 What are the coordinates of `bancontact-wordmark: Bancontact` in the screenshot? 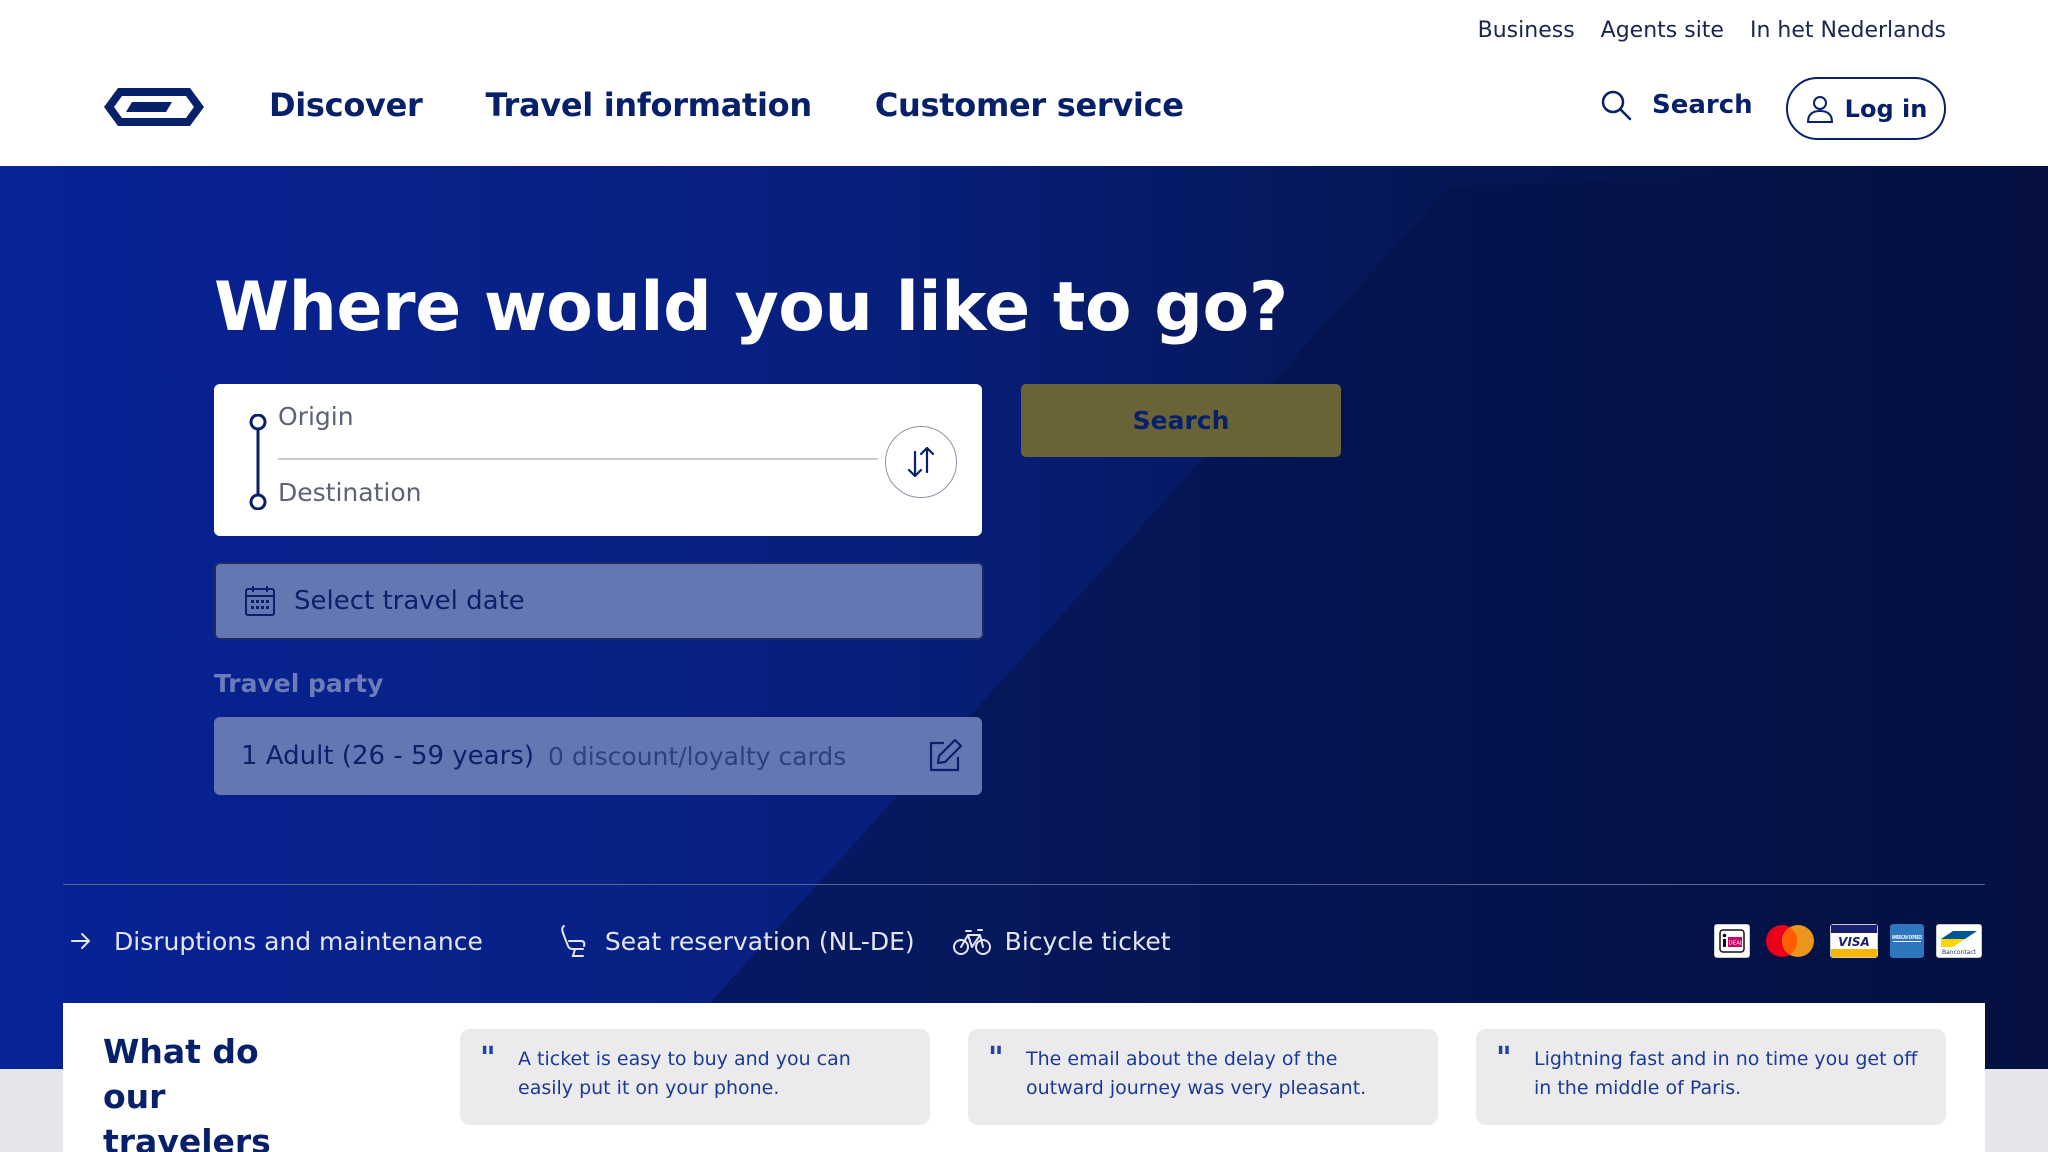 It's located at (1959, 952).